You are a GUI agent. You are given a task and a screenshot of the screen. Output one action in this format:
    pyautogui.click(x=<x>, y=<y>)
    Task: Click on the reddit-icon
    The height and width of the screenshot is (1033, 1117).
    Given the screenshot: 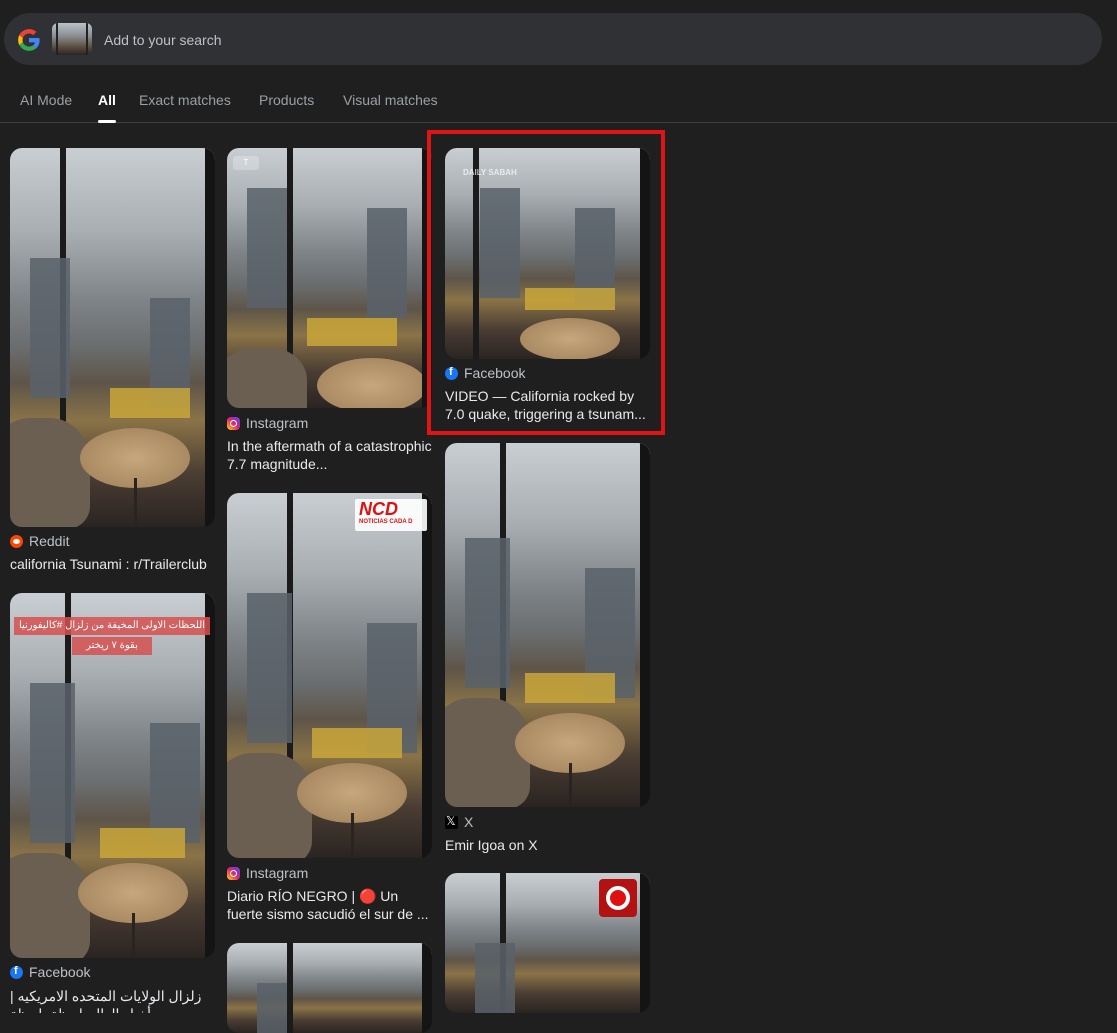 What is the action you would take?
    pyautogui.click(x=16, y=541)
    